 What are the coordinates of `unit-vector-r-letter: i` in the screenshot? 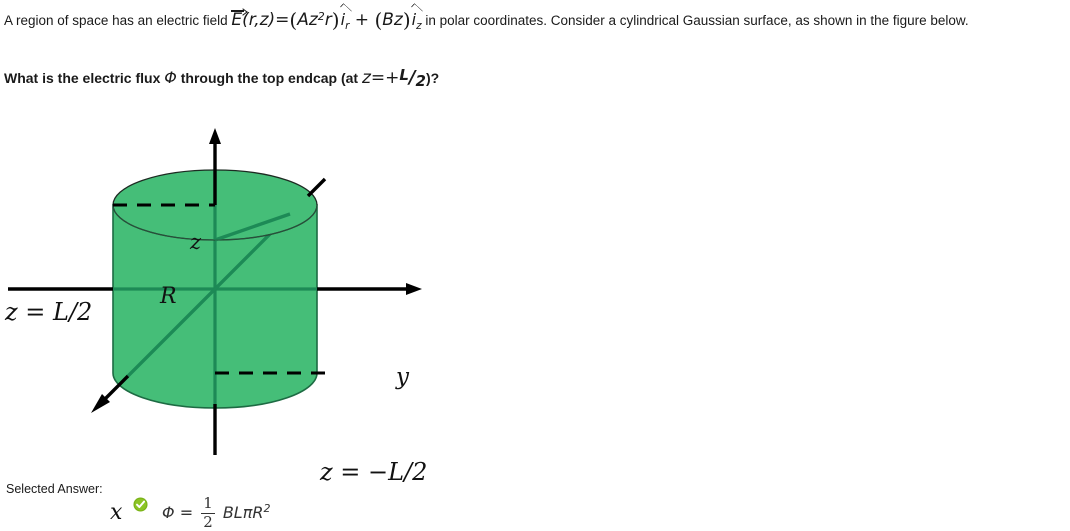 It's located at (343, 19).